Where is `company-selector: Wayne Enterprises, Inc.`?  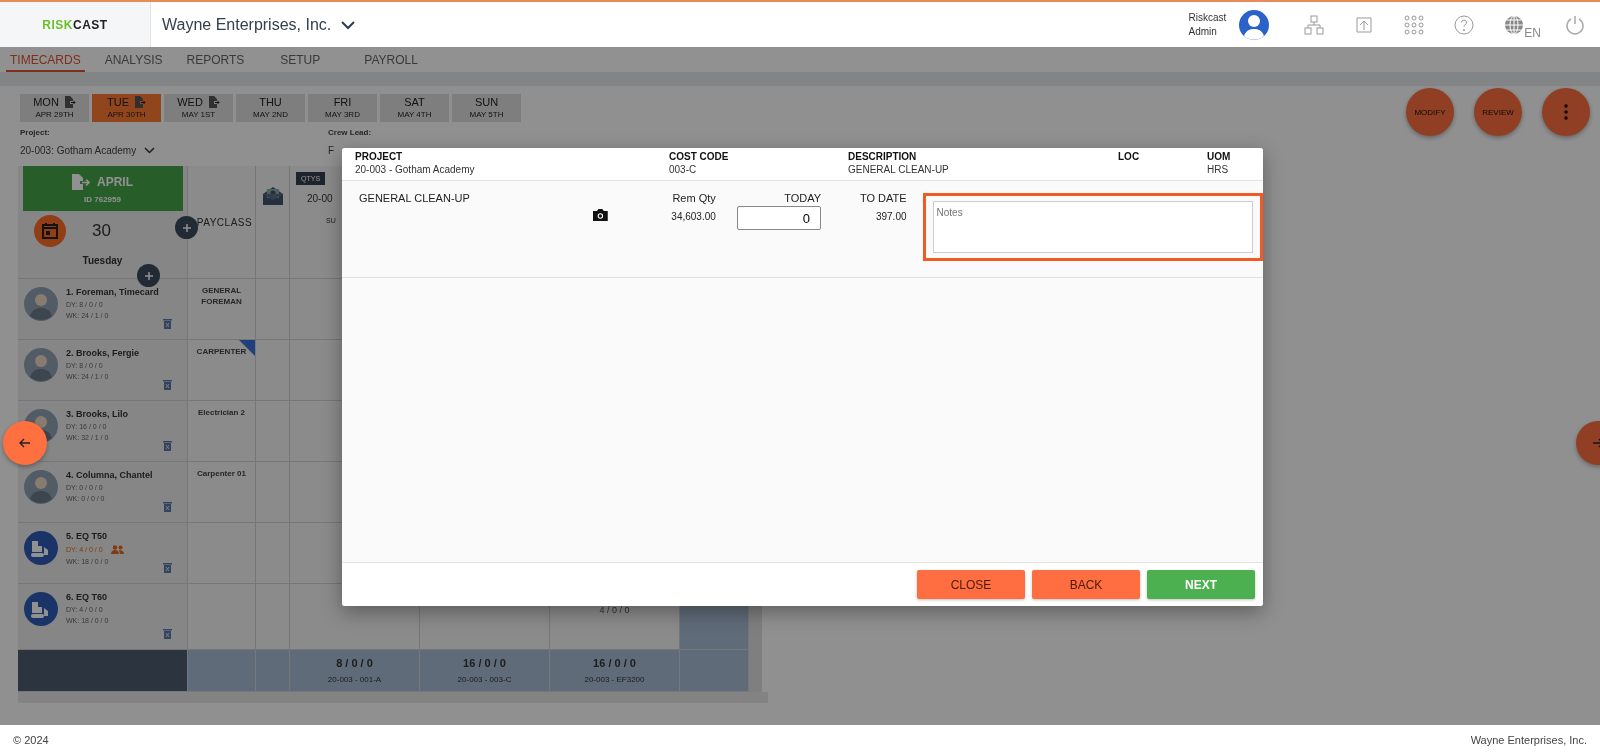
company-selector: Wayne Enterprises, Inc. is located at coordinates (247, 24).